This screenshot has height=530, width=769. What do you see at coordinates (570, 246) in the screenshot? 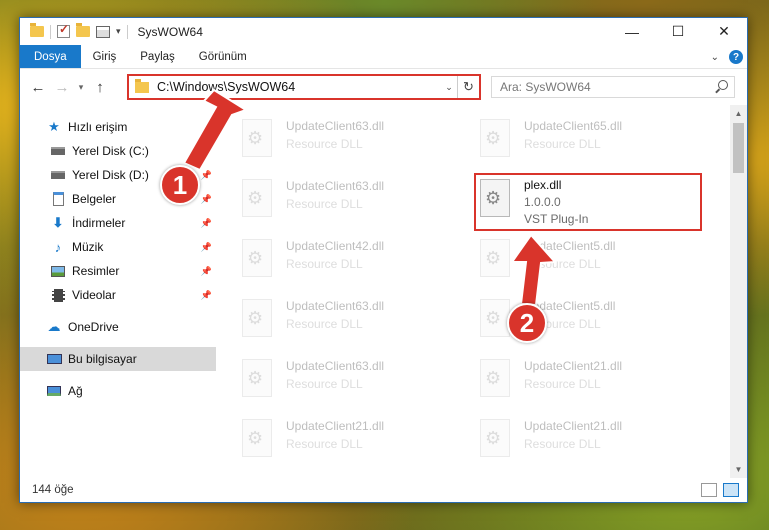
I see `file-name: UpdateClient5.dll` at bounding box center [570, 246].